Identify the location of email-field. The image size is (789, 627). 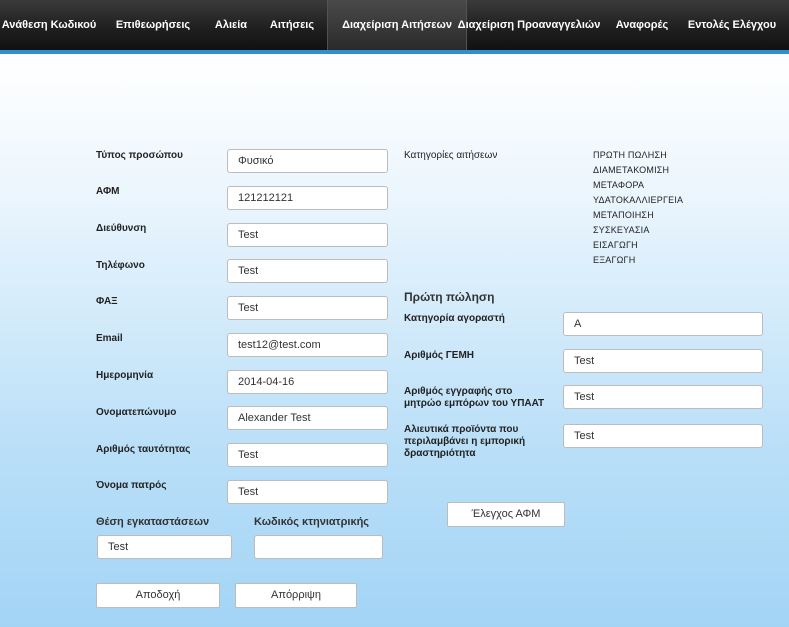
(307, 345).